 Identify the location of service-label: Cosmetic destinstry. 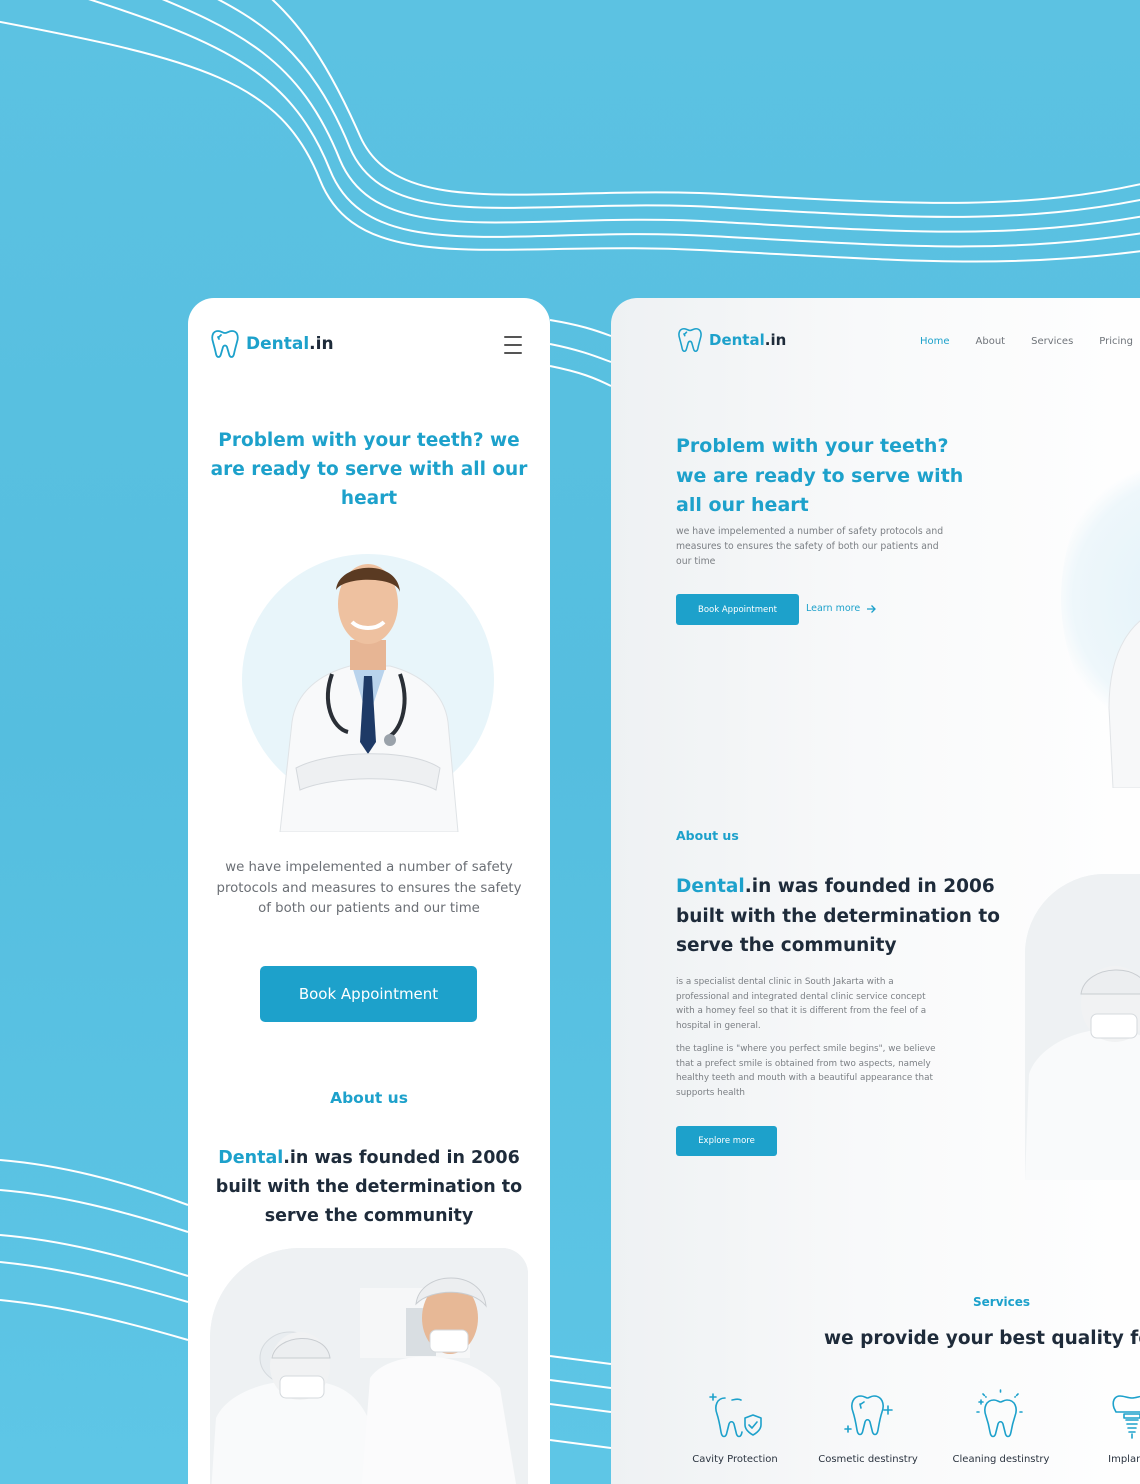
(868, 1459).